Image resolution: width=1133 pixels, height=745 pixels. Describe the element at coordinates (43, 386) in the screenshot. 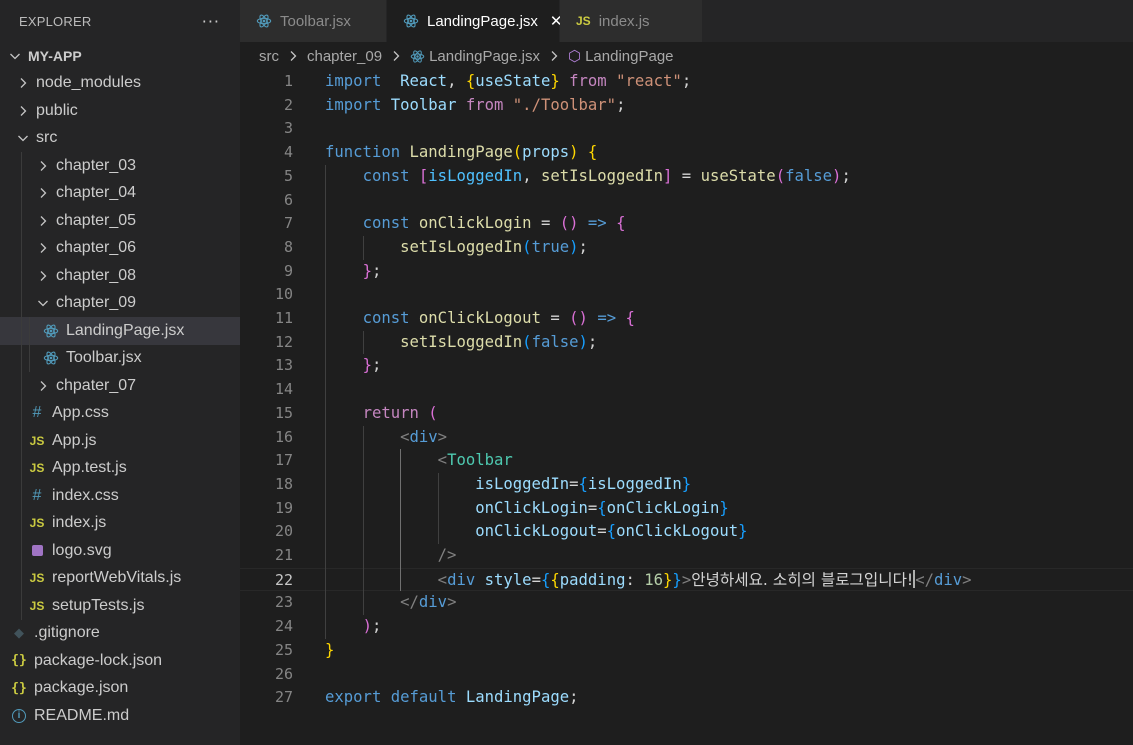

I see `chevron-right-icon` at that location.